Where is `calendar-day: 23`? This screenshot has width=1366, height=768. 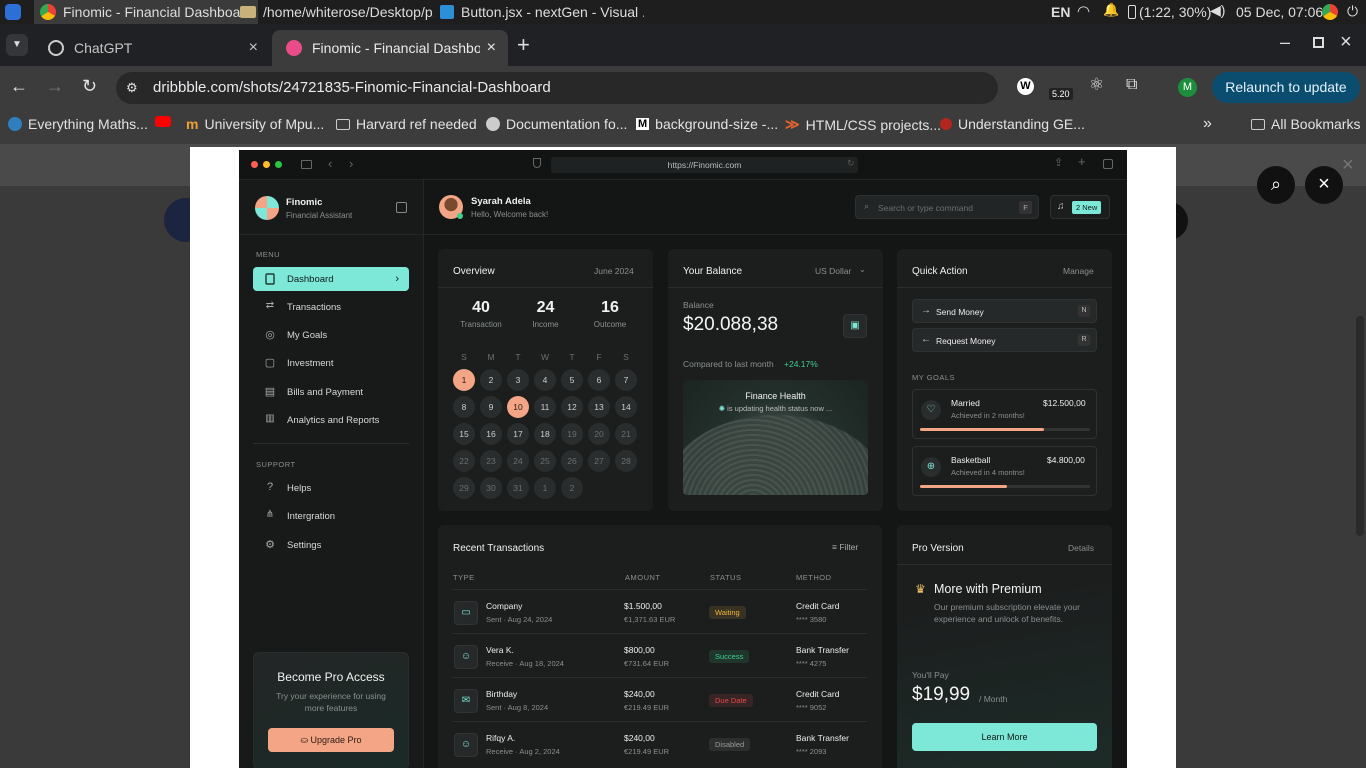 calendar-day: 23 is located at coordinates (491, 461).